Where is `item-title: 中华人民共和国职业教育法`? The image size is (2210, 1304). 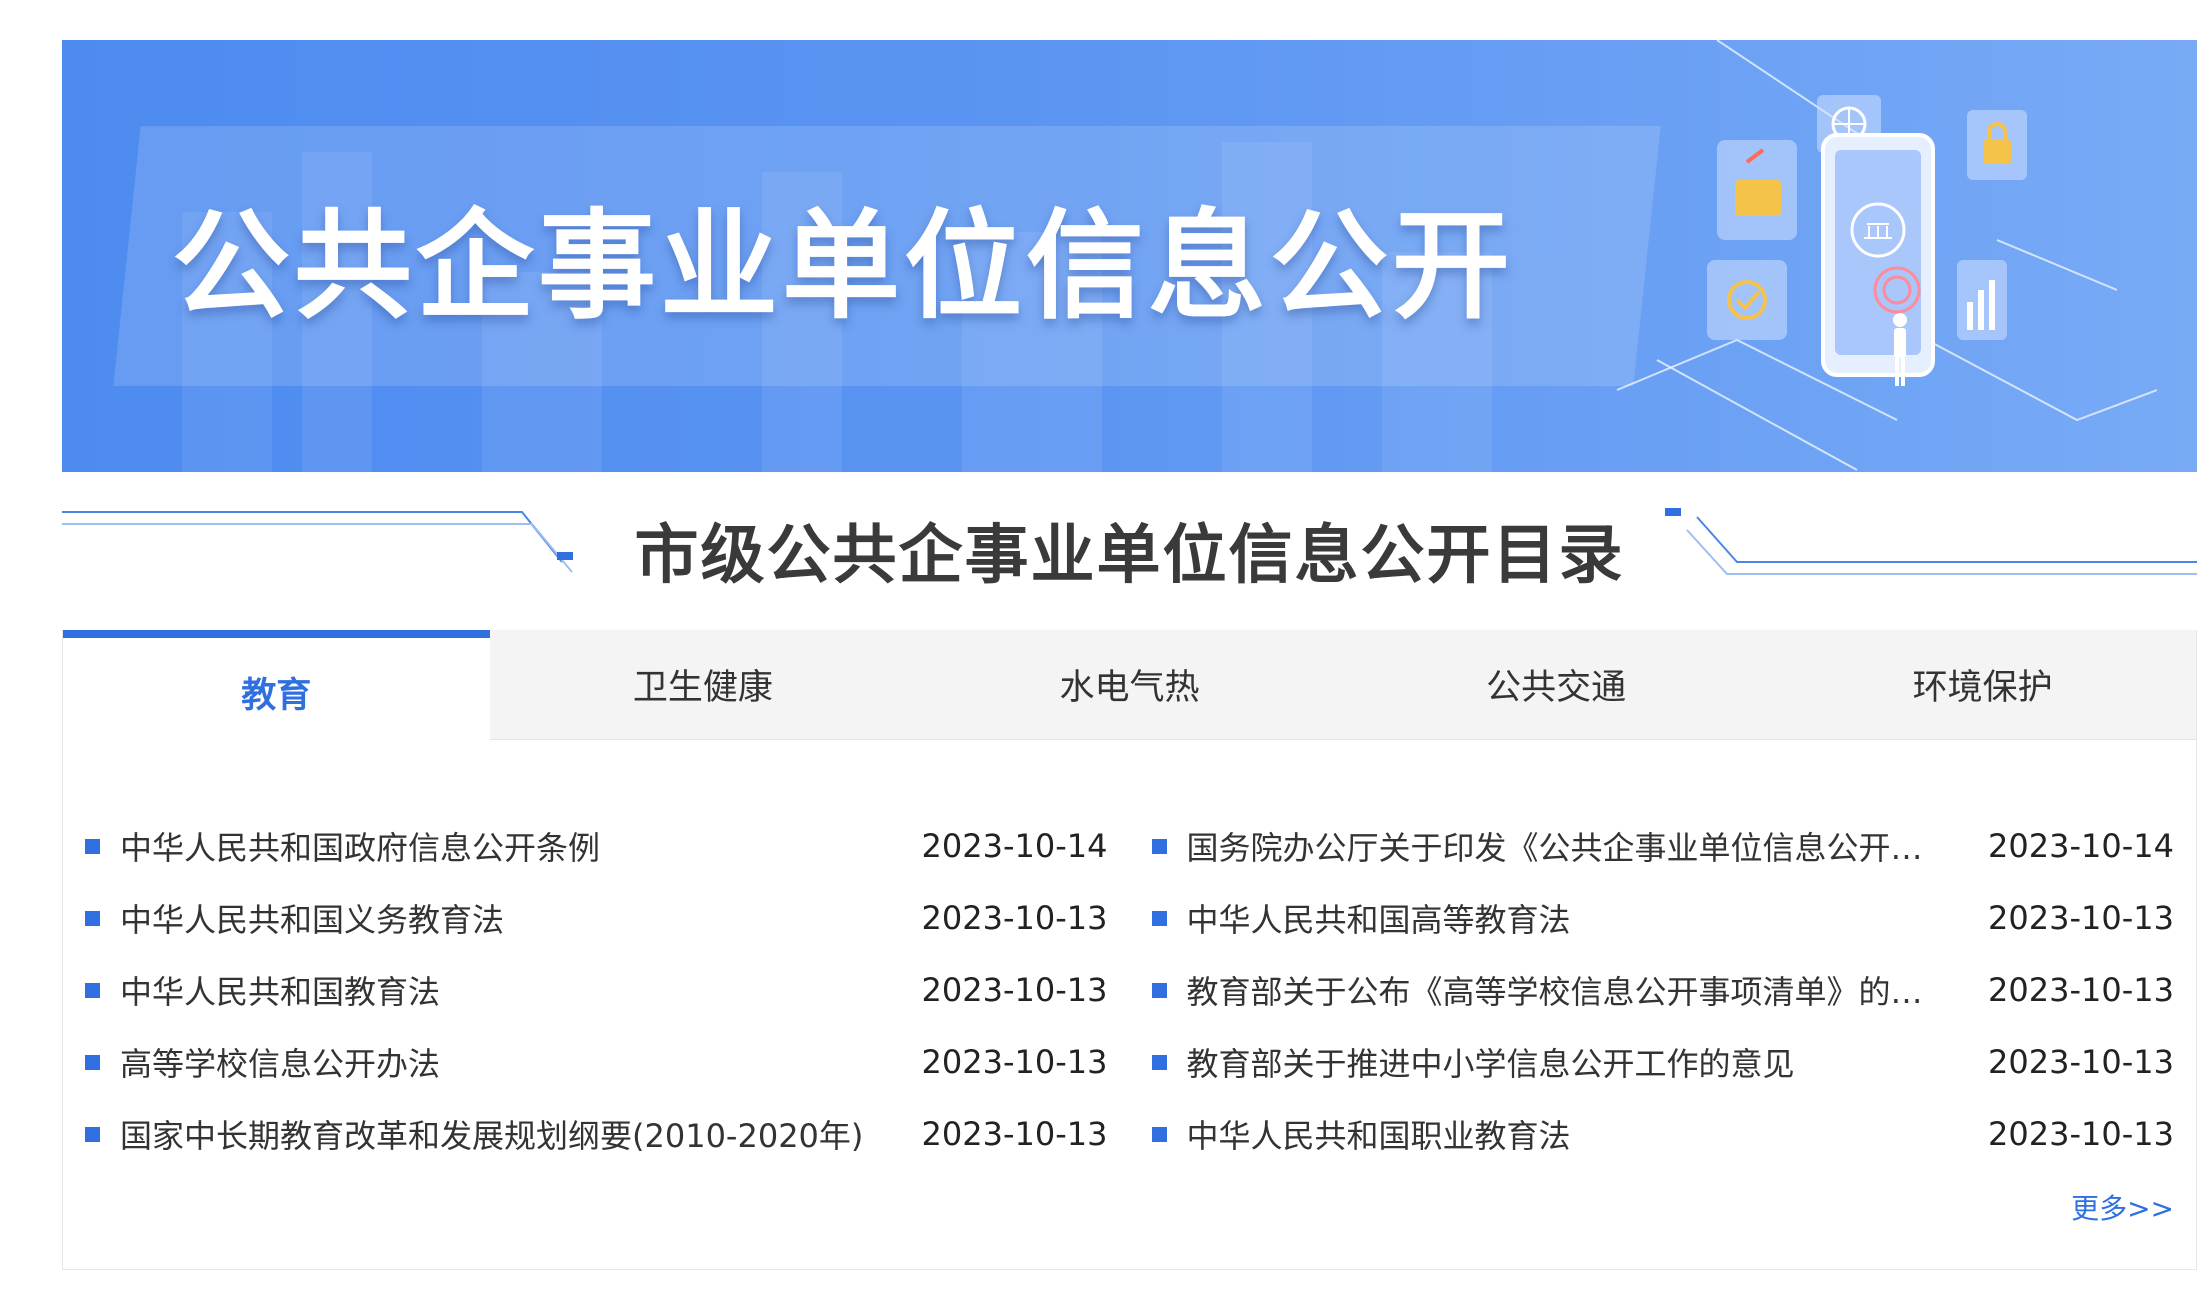
item-title: 中华人民共和国职业教育法 is located at coordinates (1588, 1134).